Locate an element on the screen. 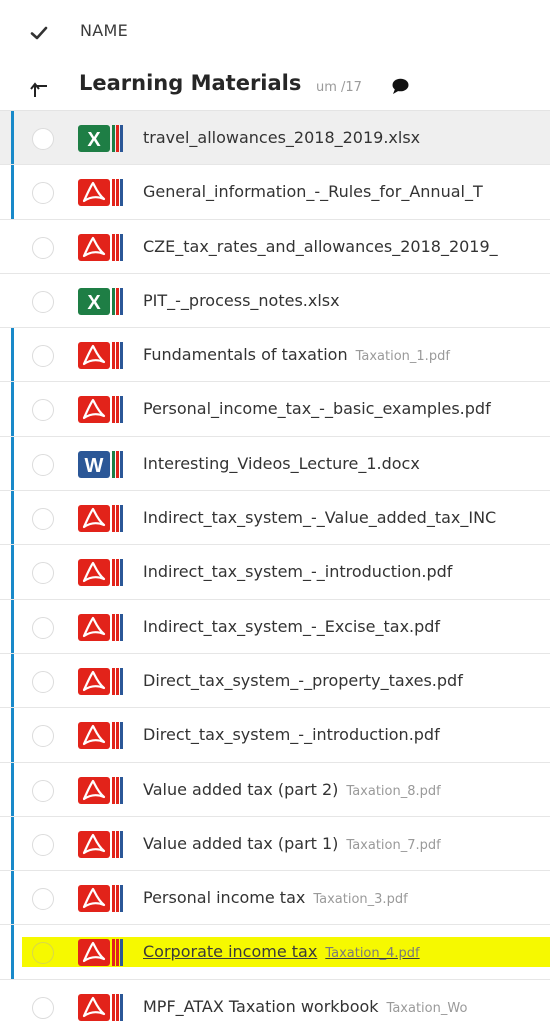  file-name-link: General_information_-_Rules_for_Annual_T is located at coordinates (313, 191).